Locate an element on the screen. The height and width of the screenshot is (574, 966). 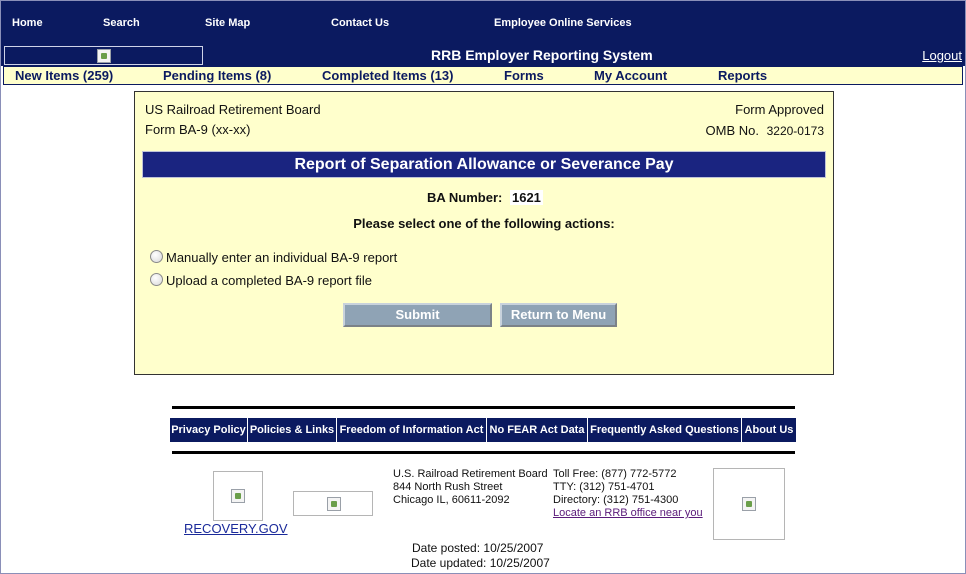
phone-tty: TTY: (312) 751-4701 is located at coordinates (604, 487).